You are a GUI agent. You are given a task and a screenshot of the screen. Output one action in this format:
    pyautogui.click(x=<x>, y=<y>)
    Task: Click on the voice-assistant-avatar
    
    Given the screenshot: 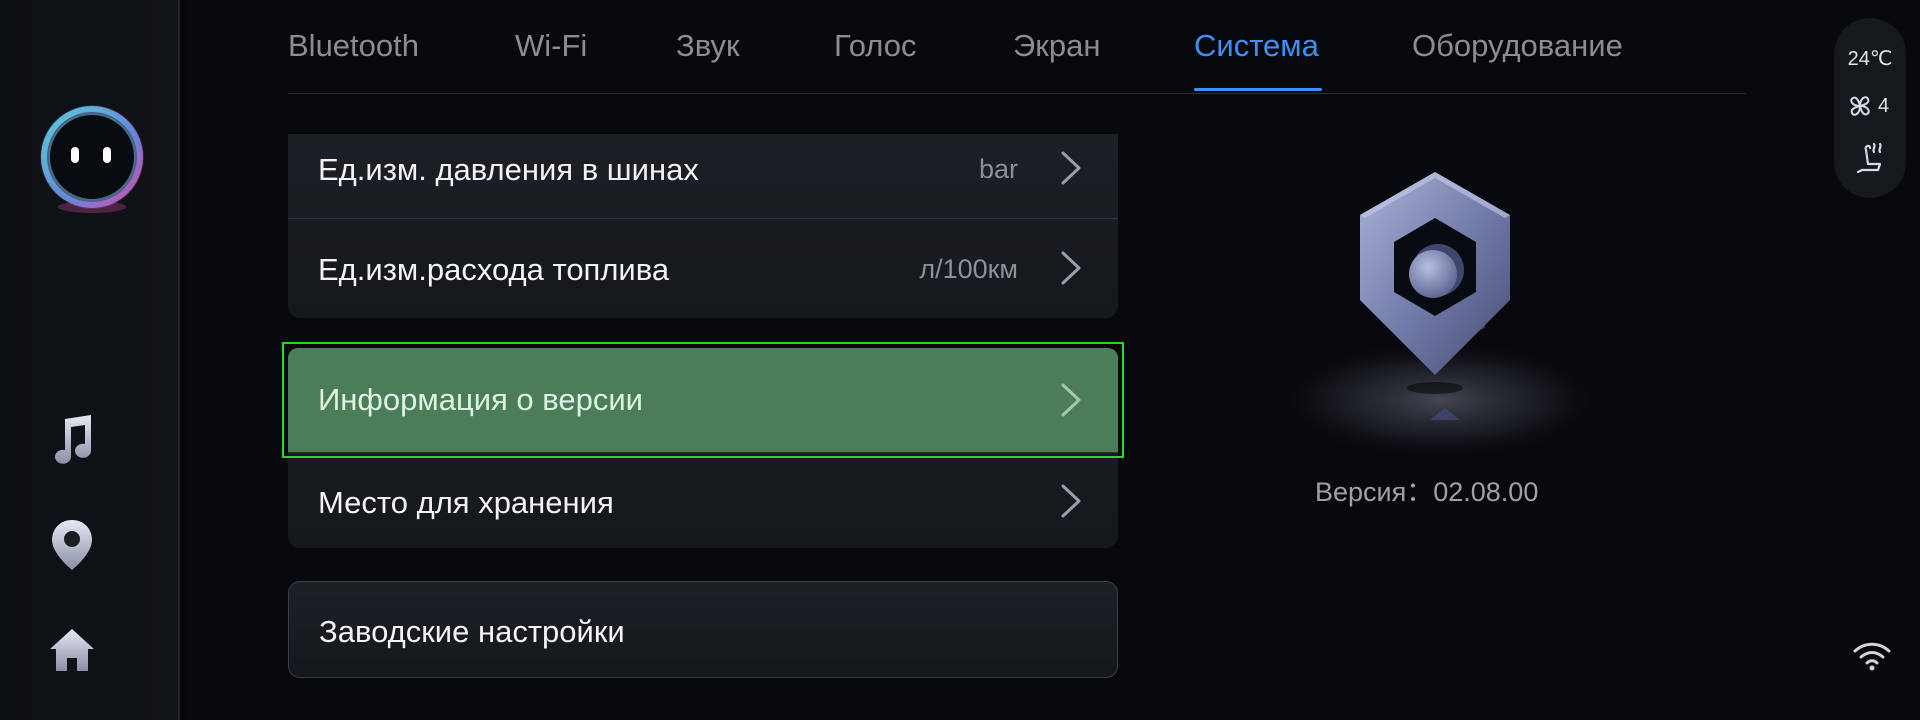 What is the action you would take?
    pyautogui.click(x=92, y=158)
    